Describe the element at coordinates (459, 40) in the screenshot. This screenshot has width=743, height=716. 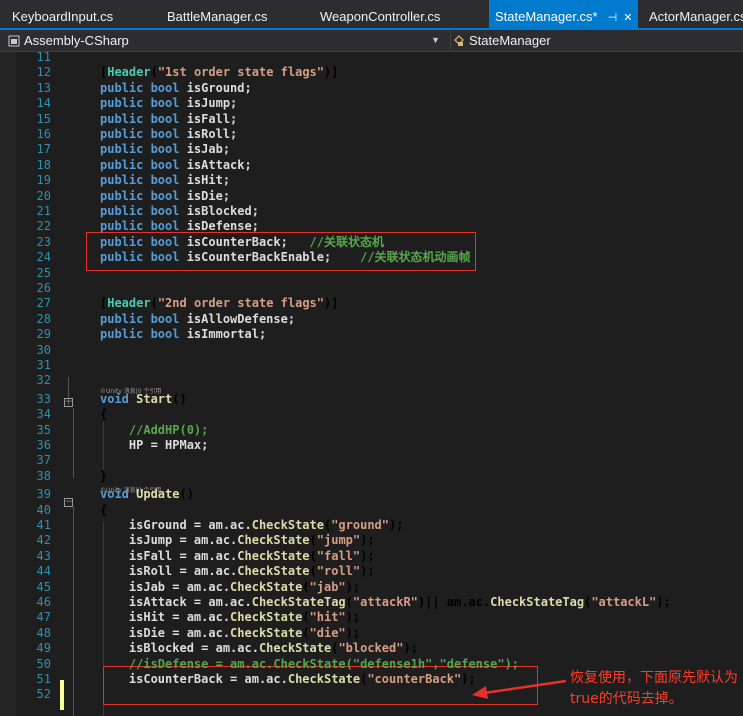
I see `class-icon` at that location.